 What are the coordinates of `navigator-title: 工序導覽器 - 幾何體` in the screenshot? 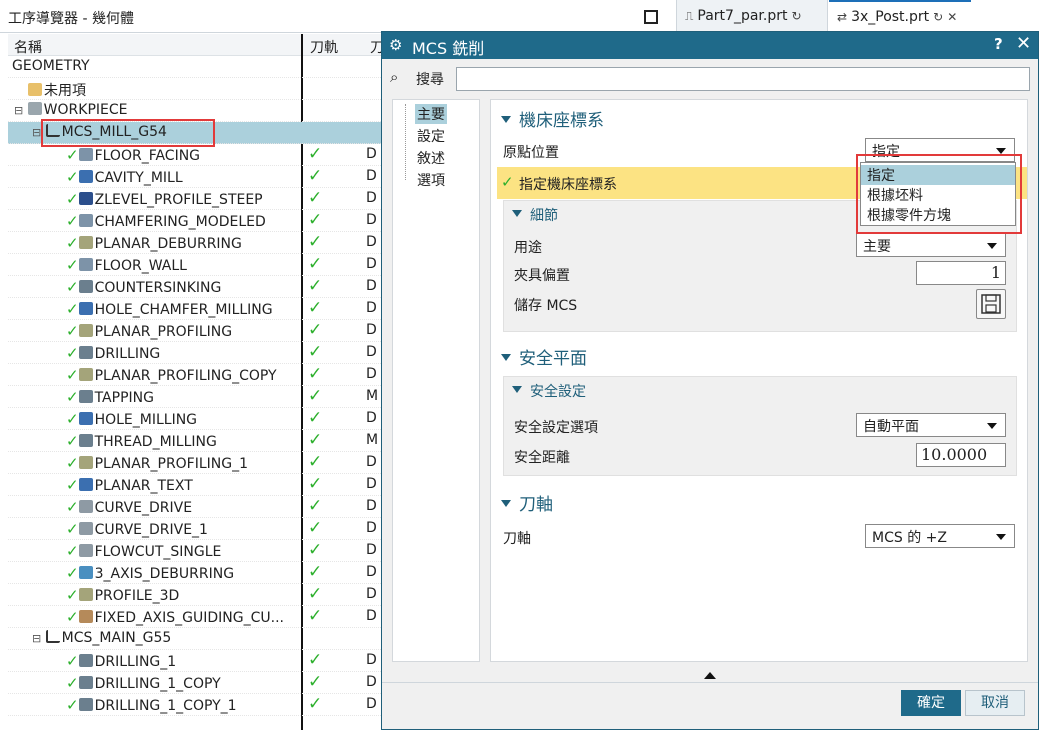 It's located at (71, 19).